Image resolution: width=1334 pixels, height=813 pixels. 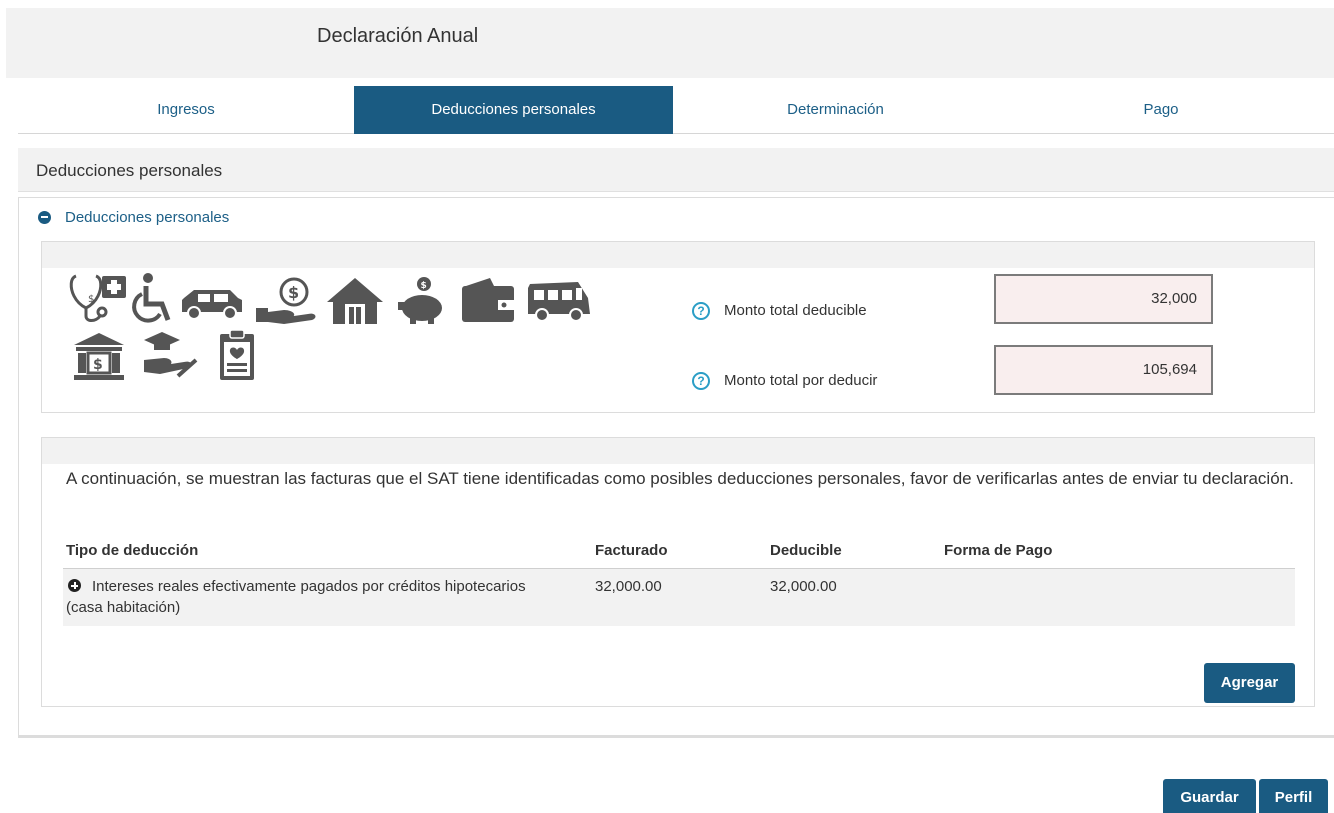 I want to click on bank-icon: $, so click(x=99, y=356).